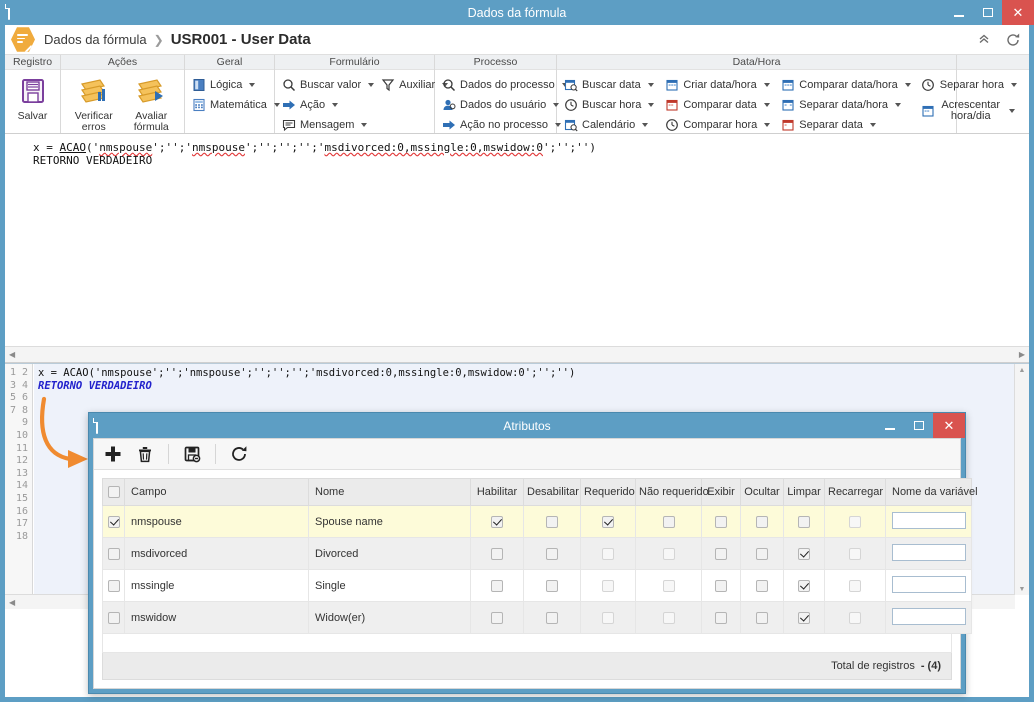  I want to click on menu-item-dados-do-processo: Dados do processo, so click(504, 84).